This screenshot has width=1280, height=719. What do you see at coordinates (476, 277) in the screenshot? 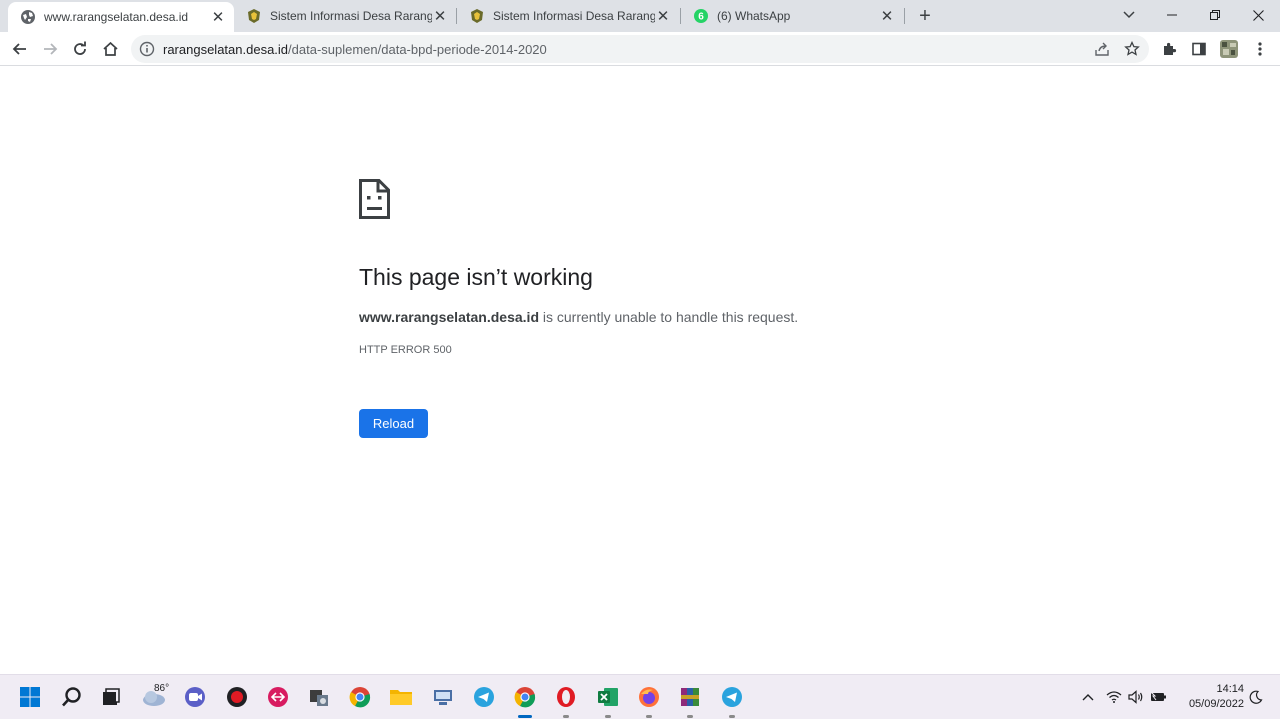
I see `error-title: This page isn’t working` at bounding box center [476, 277].